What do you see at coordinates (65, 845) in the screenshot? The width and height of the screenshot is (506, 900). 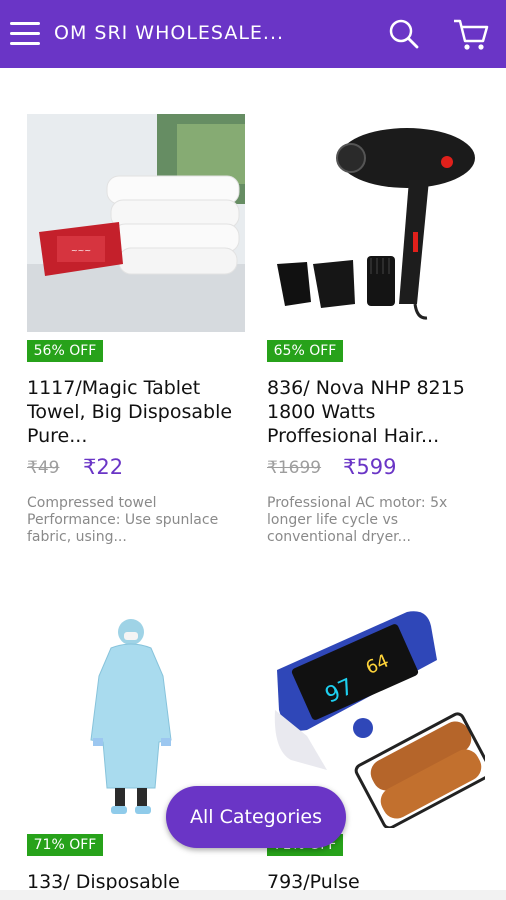 I see `discount-badge: 71% OFF` at bounding box center [65, 845].